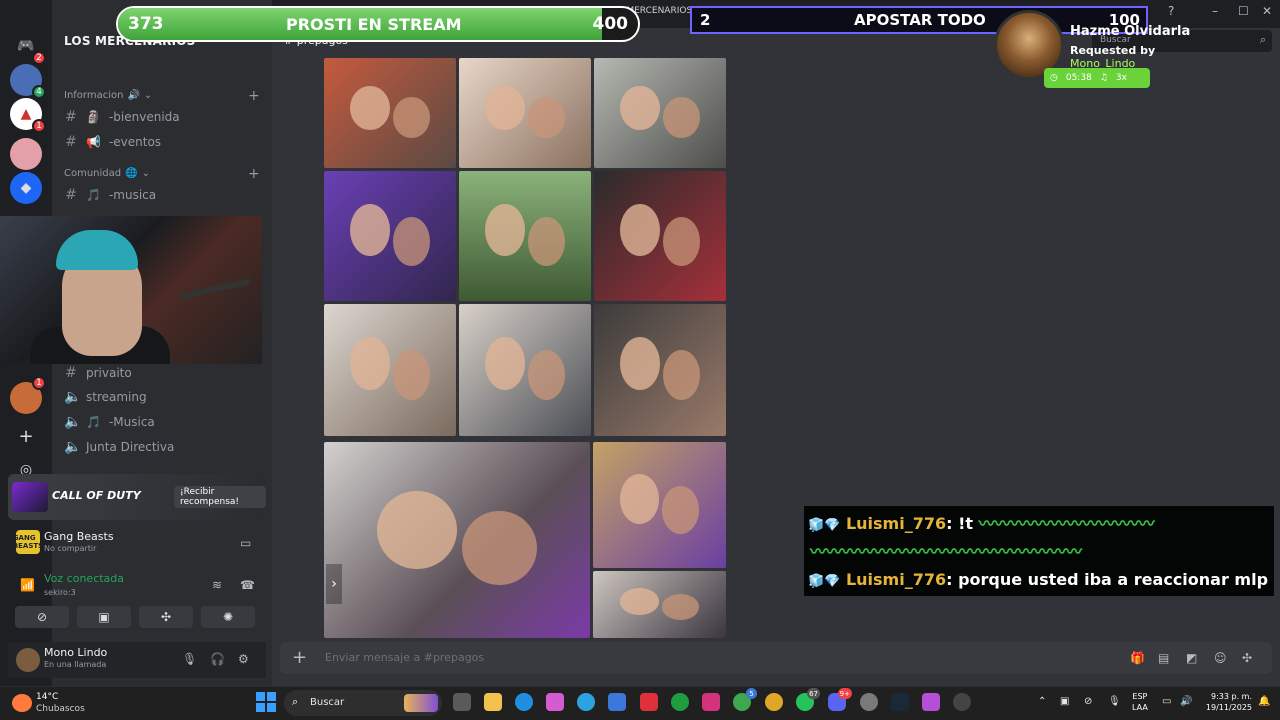  What do you see at coordinates (104, 617) in the screenshot?
I see `share-screen-button: ▣` at bounding box center [104, 617].